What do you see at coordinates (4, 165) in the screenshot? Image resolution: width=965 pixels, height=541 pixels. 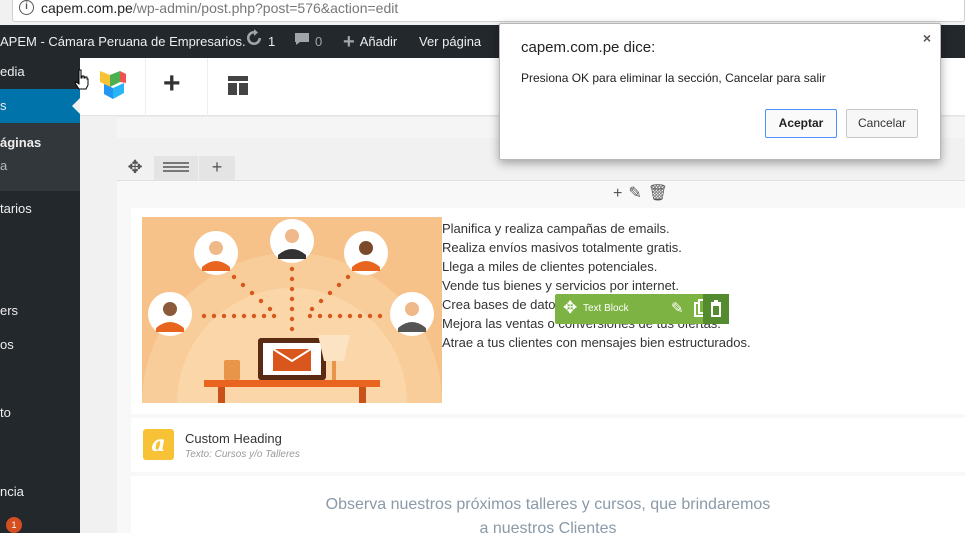 I see `submenu-item-label: a` at bounding box center [4, 165].